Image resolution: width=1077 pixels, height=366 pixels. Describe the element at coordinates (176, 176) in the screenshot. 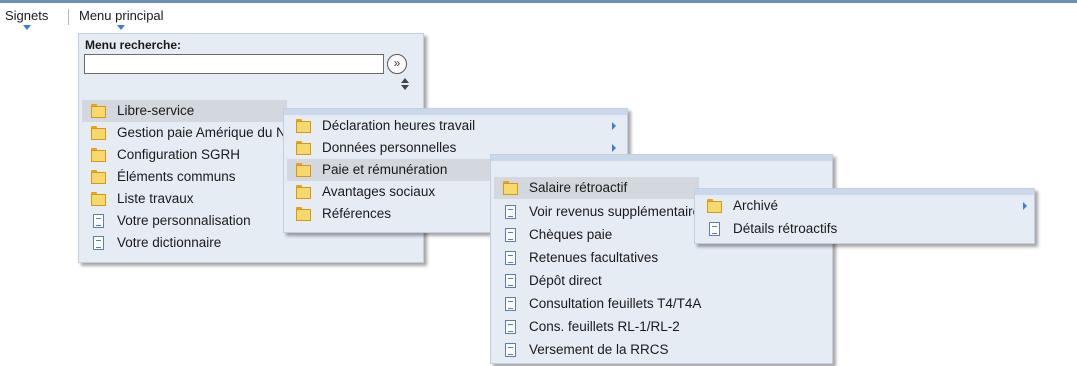

I see `menu-item-label: Éléments communs` at that location.